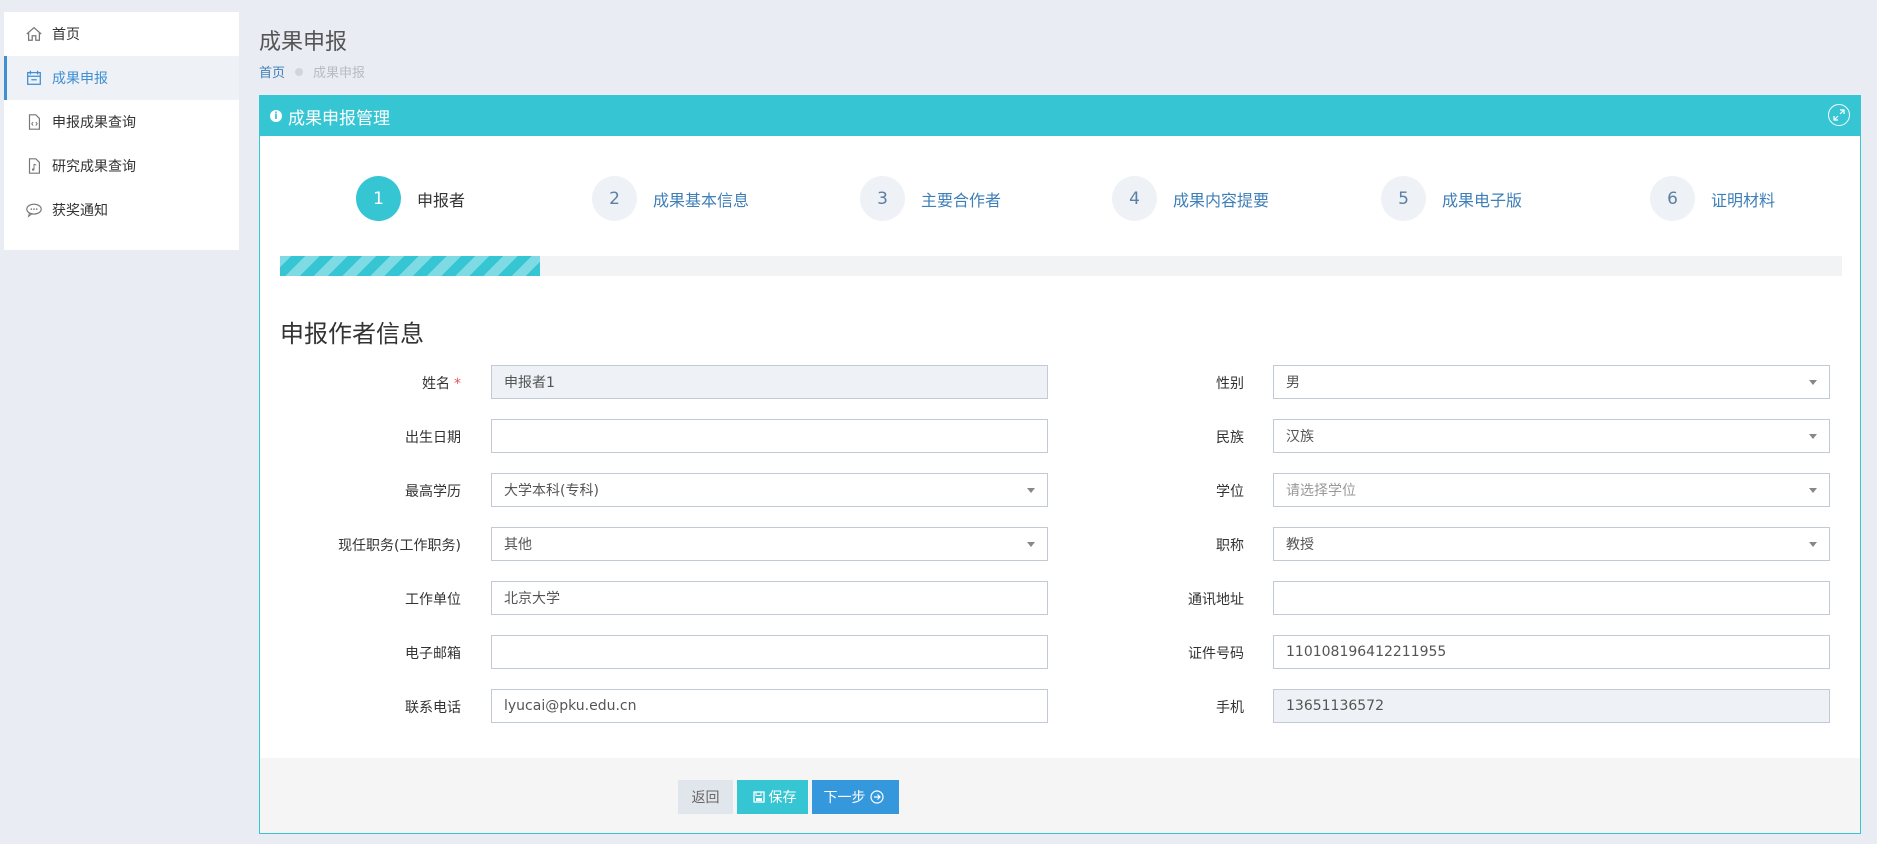  Describe the element at coordinates (121, 210) in the screenshot. I see `sidebar-item-award-notice: 获奖通知` at that location.